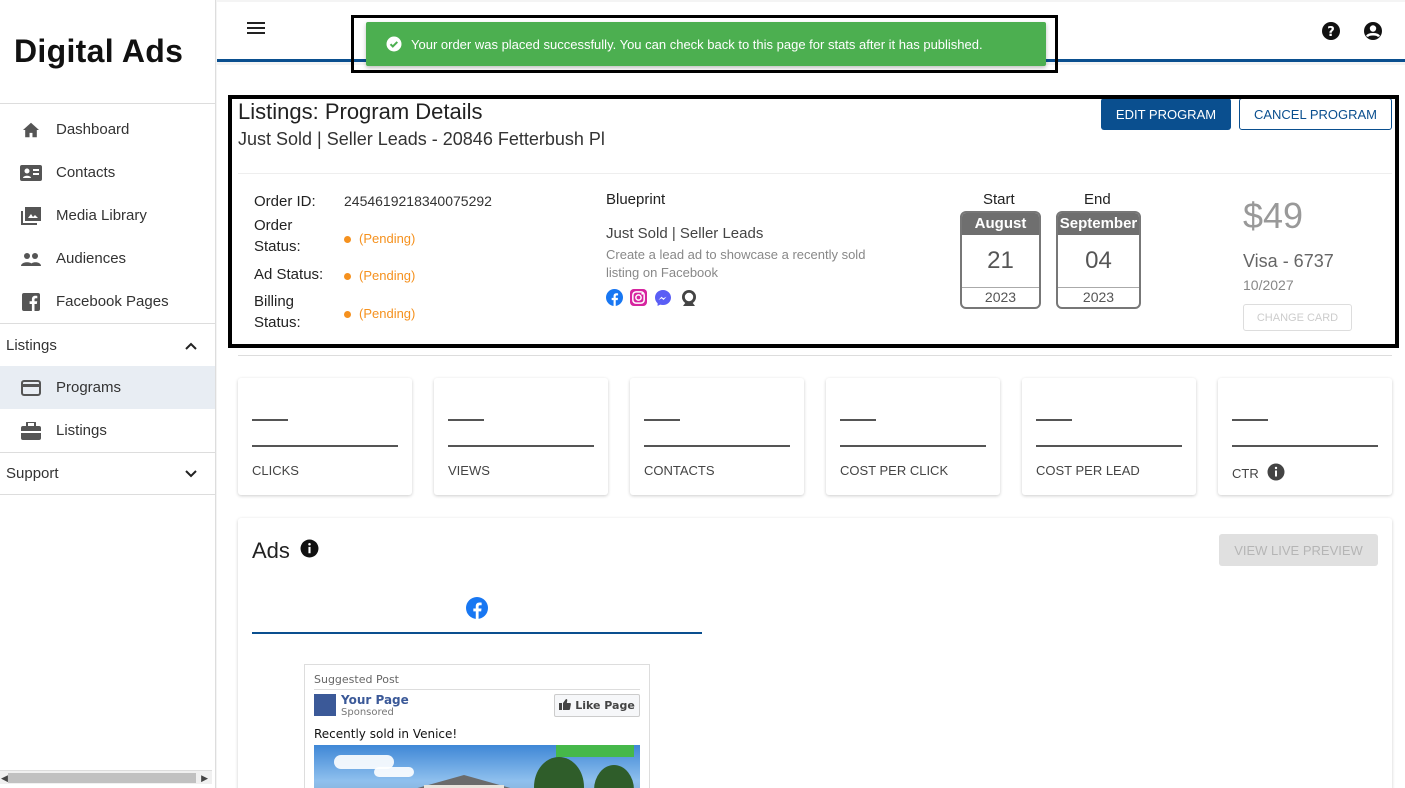  I want to click on ad-status-value: (Pending), so click(379, 275).